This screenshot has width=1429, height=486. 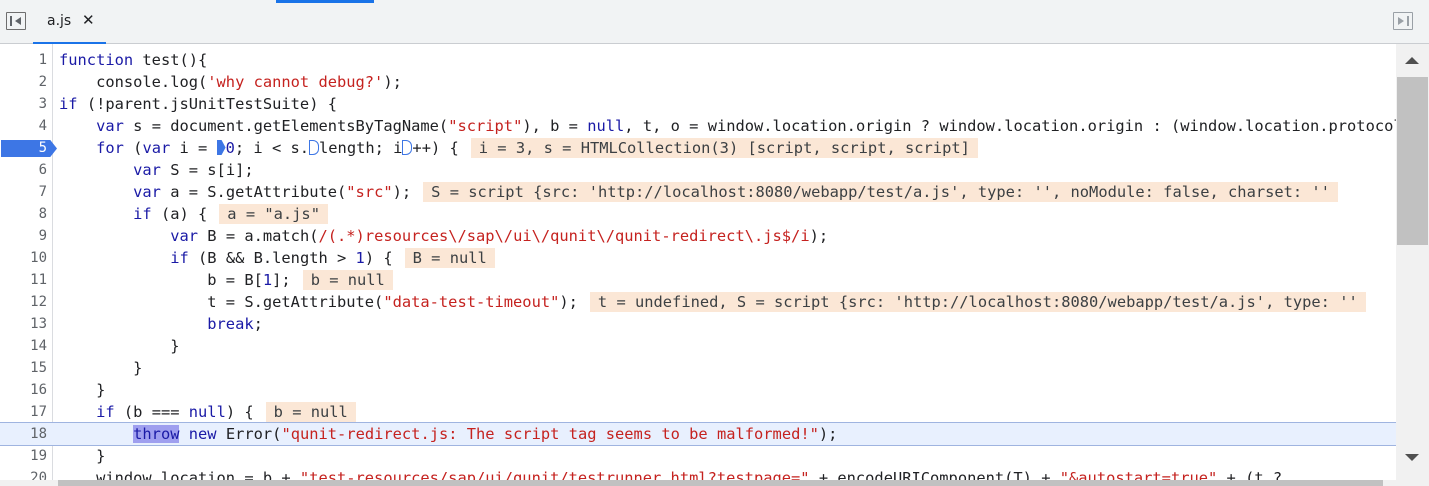 What do you see at coordinates (23, 192) in the screenshot?
I see `line-number: 7` at bounding box center [23, 192].